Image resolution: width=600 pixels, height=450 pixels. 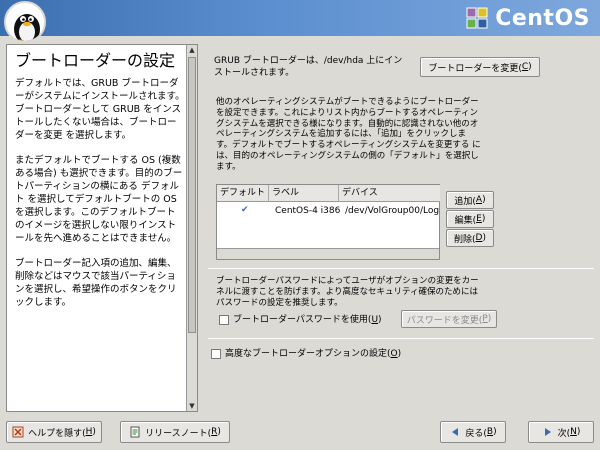 I want to click on column-header-label: ラベル, so click(x=304, y=193).